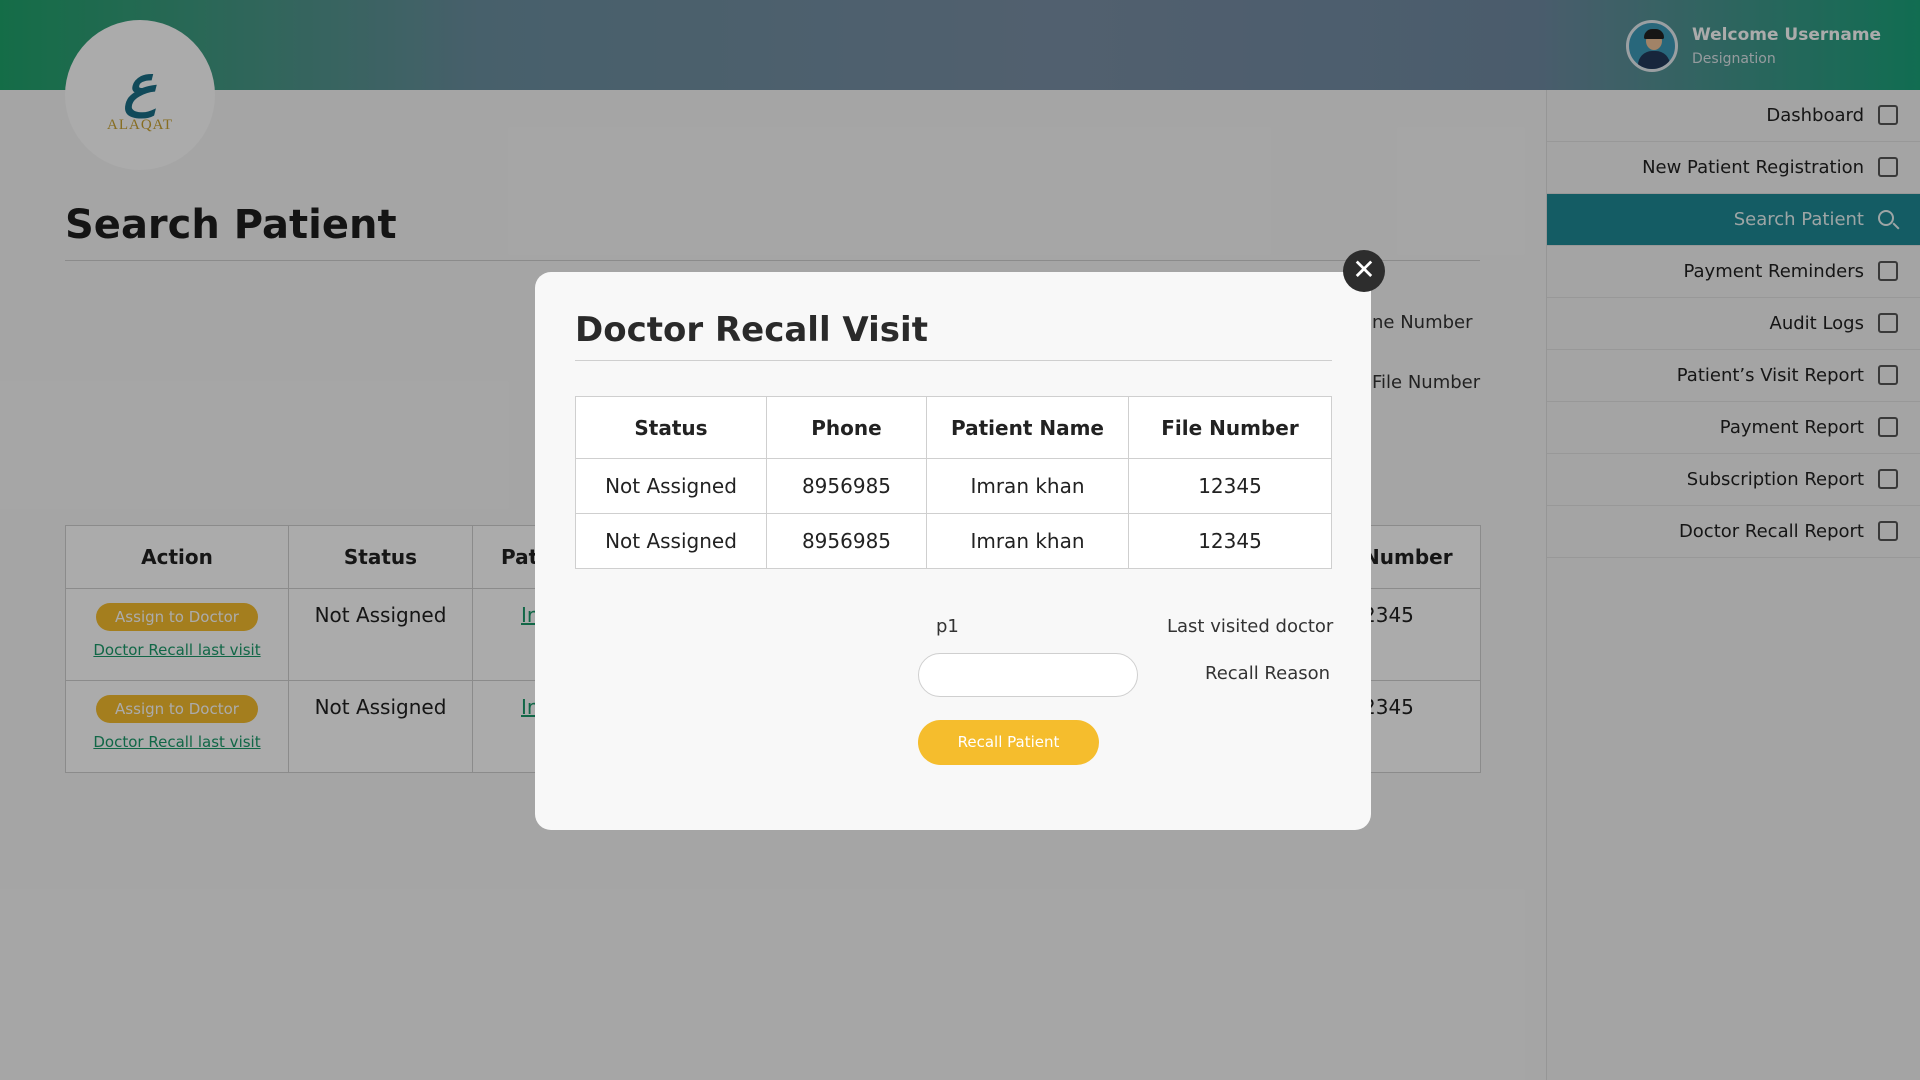 This screenshot has width=1920, height=1080. Describe the element at coordinates (947, 626) in the screenshot. I see `last-visited-doctor-value: p1` at that location.